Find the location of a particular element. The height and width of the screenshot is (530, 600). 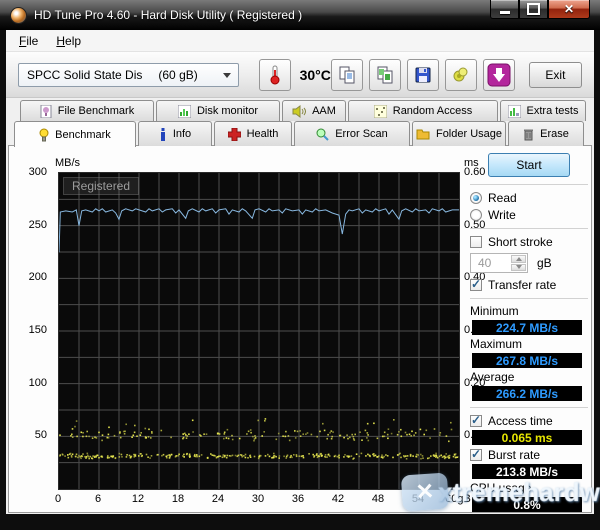

tab-benchmark: Benchmark is located at coordinates (75, 134).